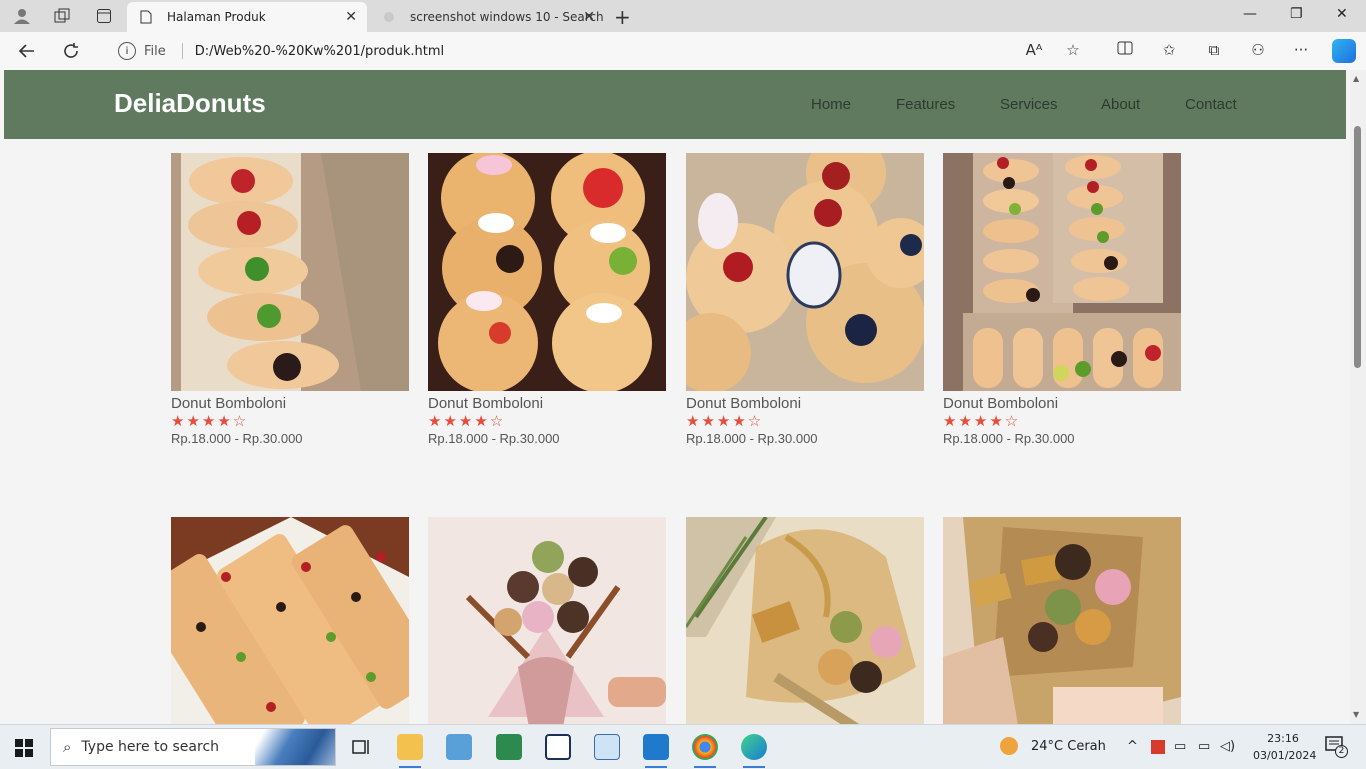 This screenshot has height=769, width=1366. Describe the element at coordinates (1211, 104) in the screenshot. I see `nav-contact: Contact` at that location.